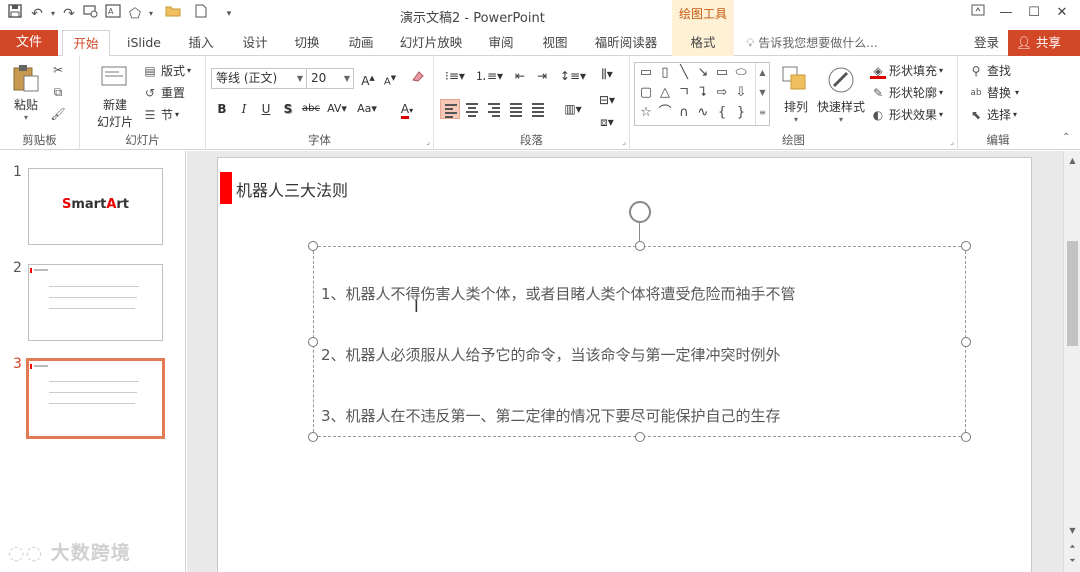  I want to click on elbow-connector-shape-icon: ㄱ, so click(684, 93).